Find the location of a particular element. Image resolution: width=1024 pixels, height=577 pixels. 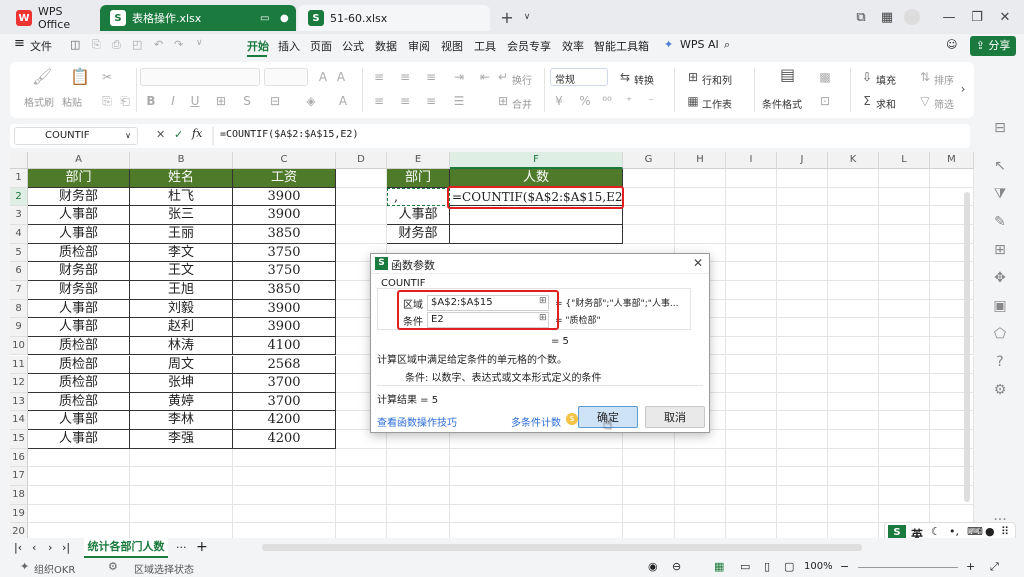

align-bottom-icon: ≡ is located at coordinates (431, 77).